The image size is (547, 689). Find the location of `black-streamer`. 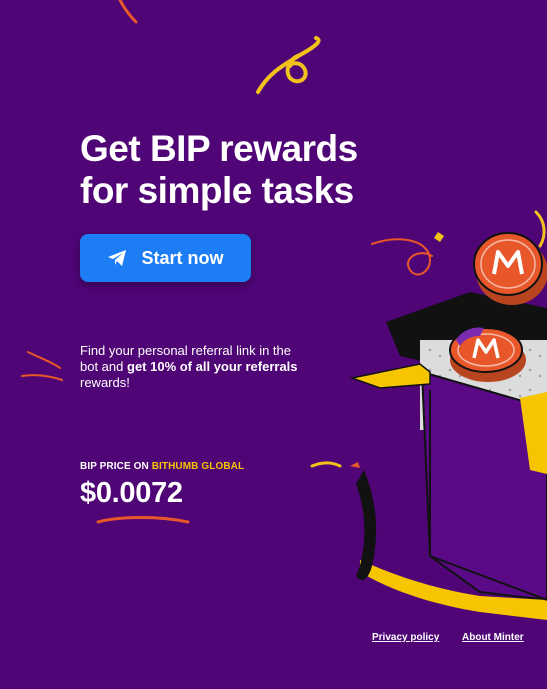

black-streamer is located at coordinates (366, 525).